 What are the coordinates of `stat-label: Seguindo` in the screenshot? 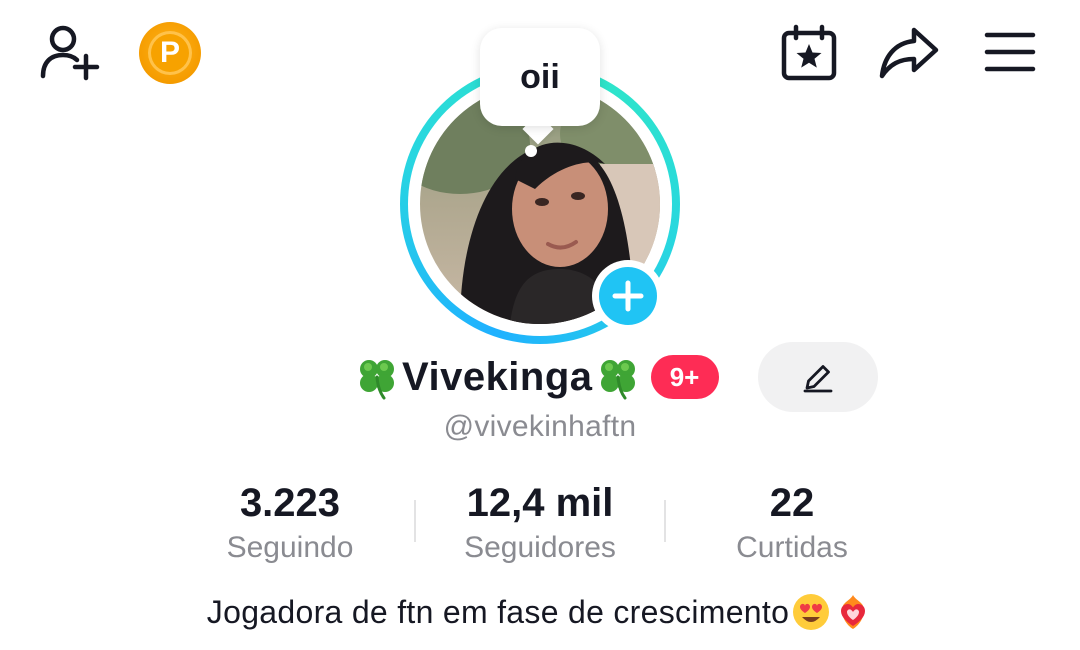 It's located at (290, 547).